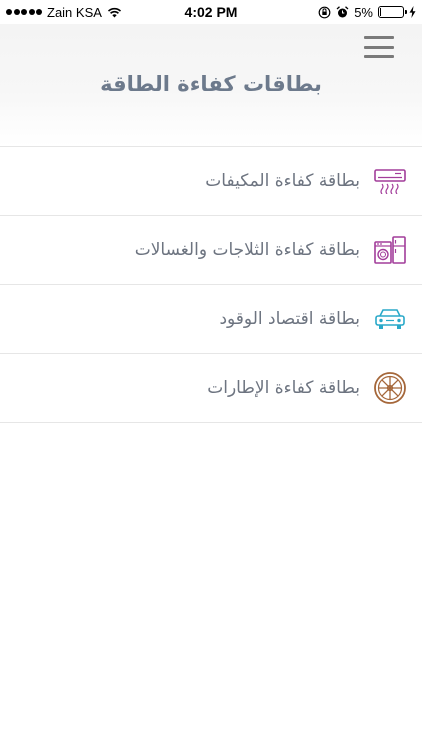 This screenshot has height=750, width=422. I want to click on fridge-washer-icon, so click(390, 250).